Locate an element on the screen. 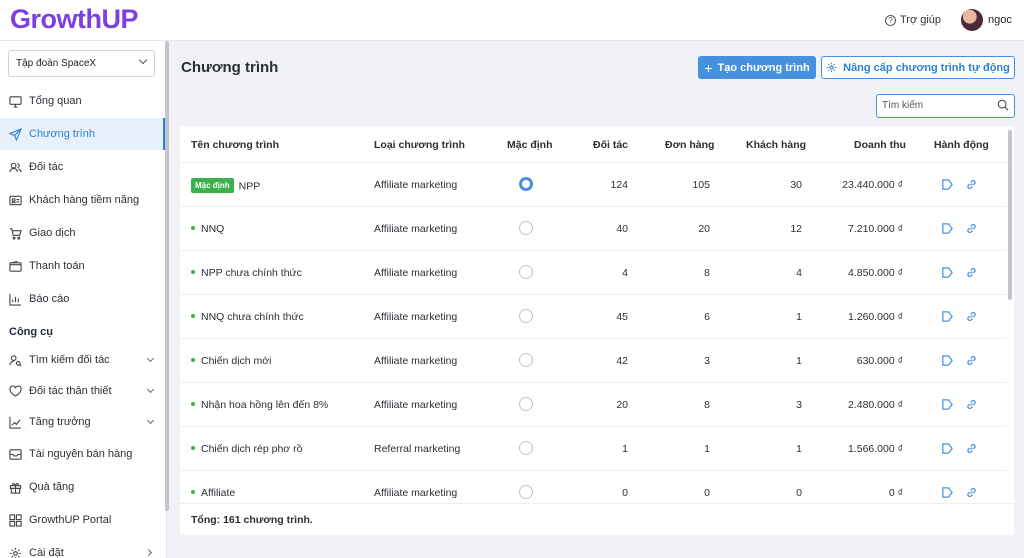 The width and height of the screenshot is (1024, 558). monitor-icon is located at coordinates (15, 101).